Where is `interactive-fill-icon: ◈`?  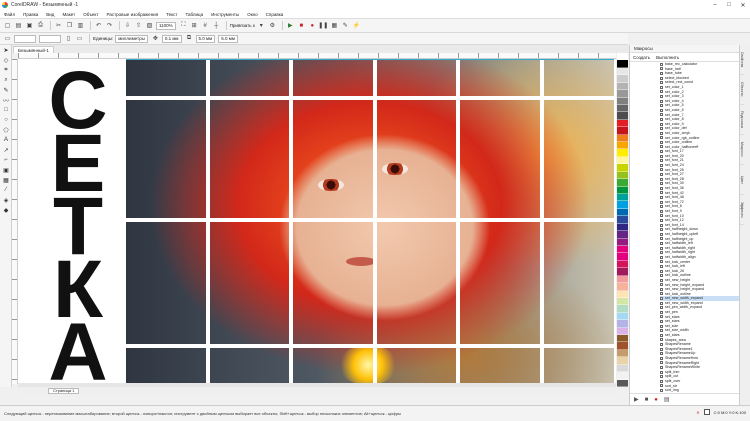 interactive-fill-icon: ◈ is located at coordinates (6, 200).